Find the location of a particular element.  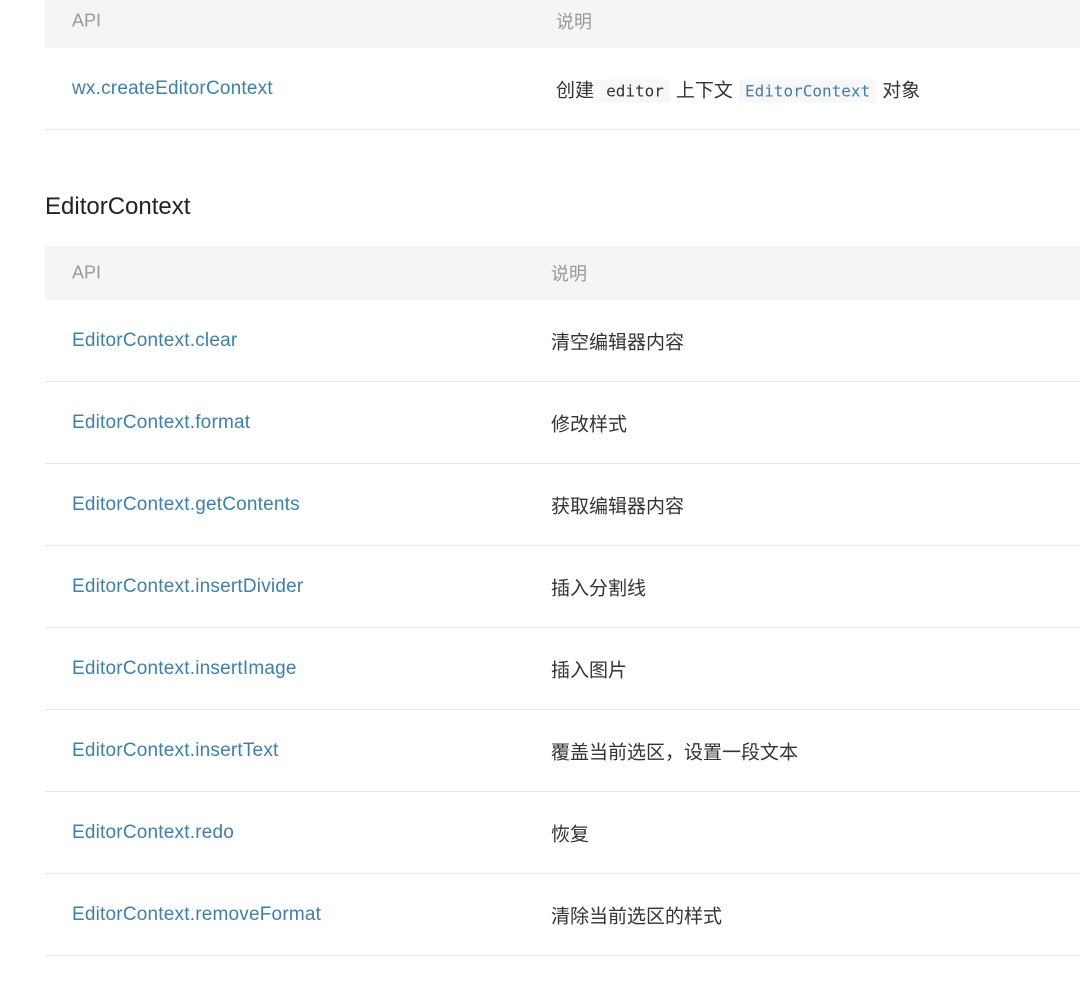

api-description: 清除当前选区的样式 is located at coordinates (637, 916).